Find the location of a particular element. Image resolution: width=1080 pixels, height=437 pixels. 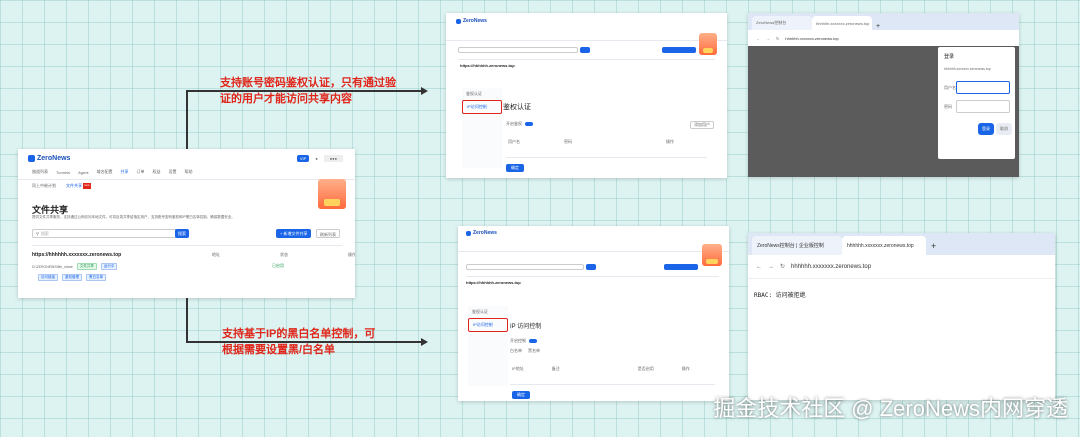

ip-title: IP 访问控制 is located at coordinates (526, 327).